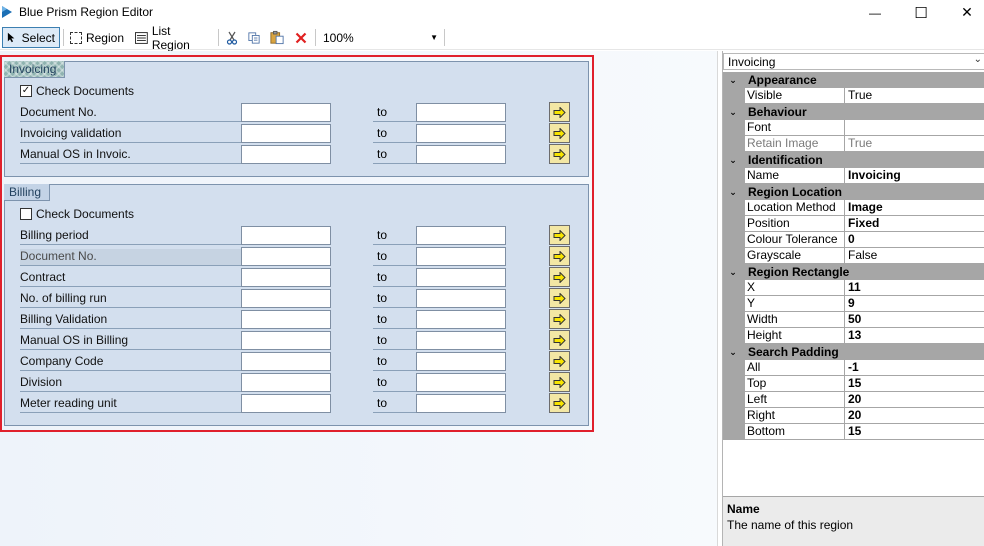 Image resolution: width=984 pixels, height=546 pixels. What do you see at coordinates (914, 336) in the screenshot?
I see `property-value: 13` at bounding box center [914, 336].